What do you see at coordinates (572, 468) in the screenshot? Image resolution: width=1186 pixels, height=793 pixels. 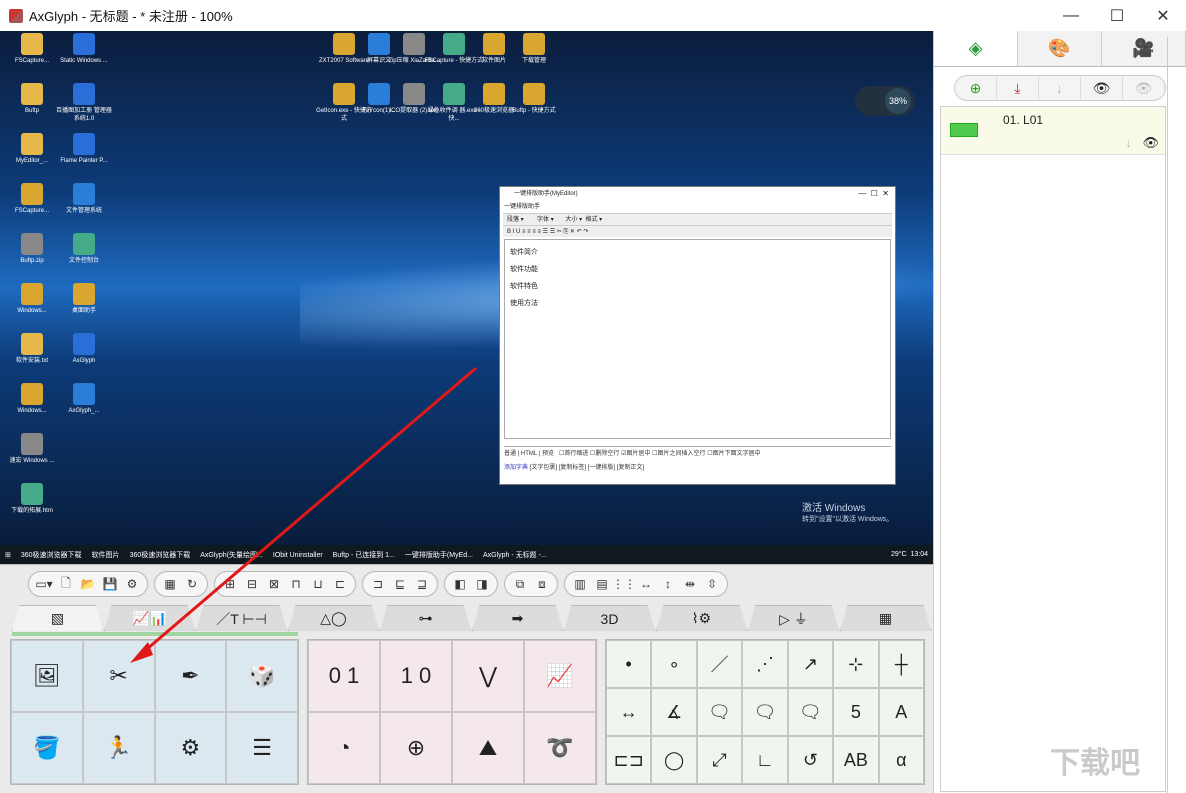 I see `editor-btn: 复制标签` at bounding box center [572, 468].